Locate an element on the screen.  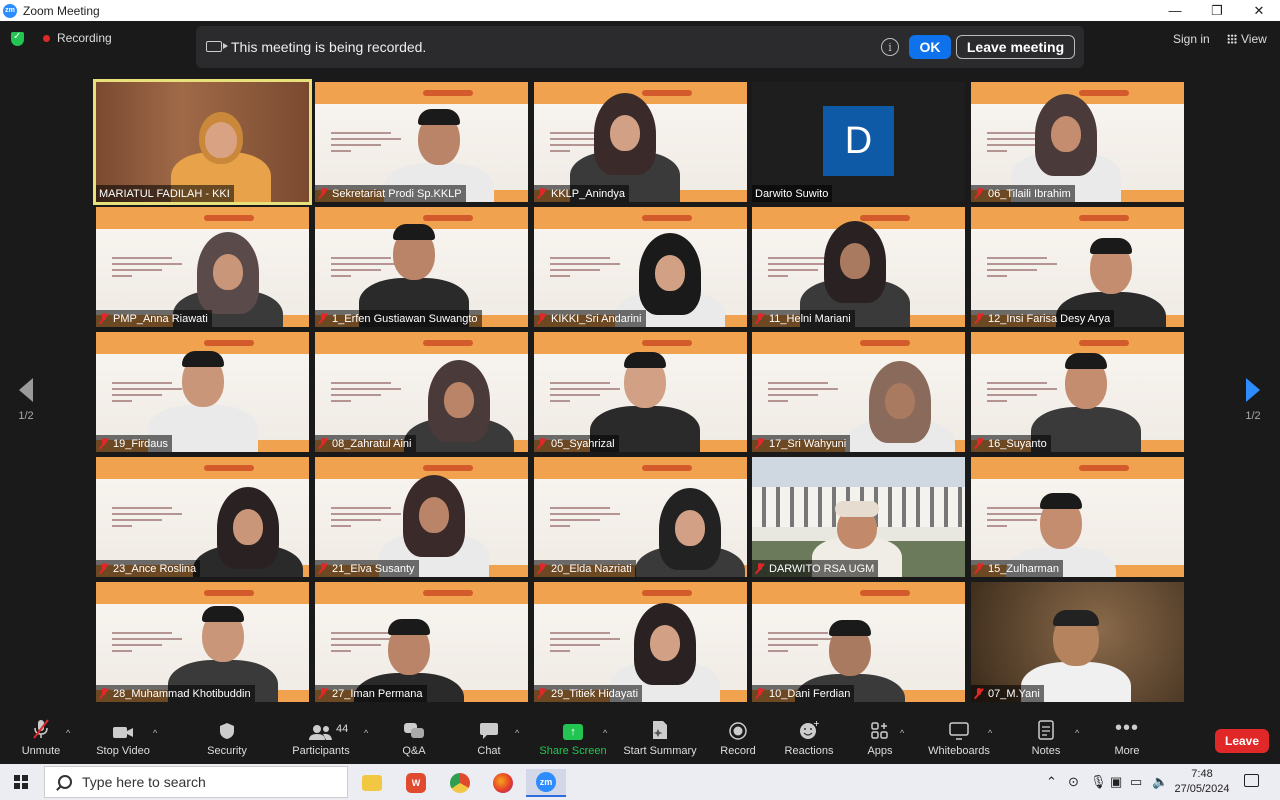
avatar: D is located at coordinates (858, 141).